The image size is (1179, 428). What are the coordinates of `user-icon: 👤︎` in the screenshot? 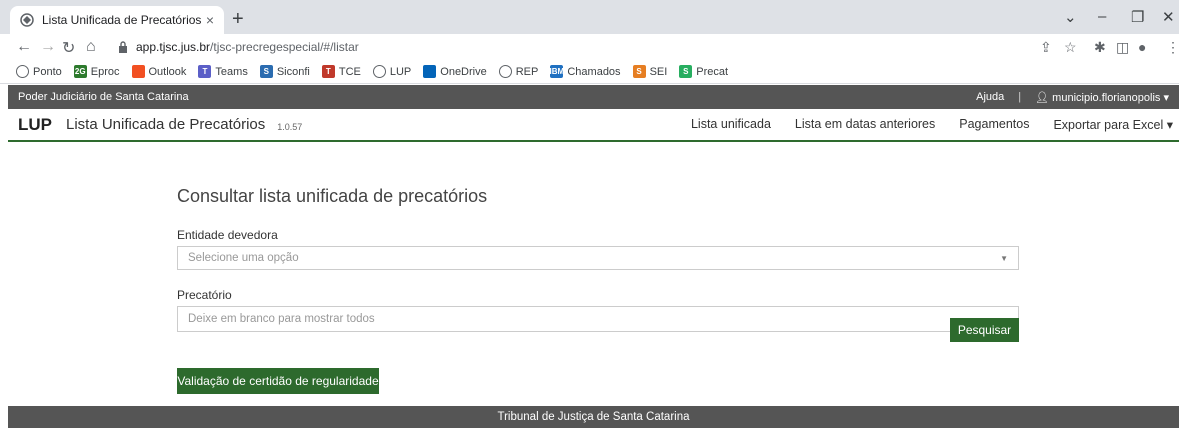 It's located at (1042, 97).